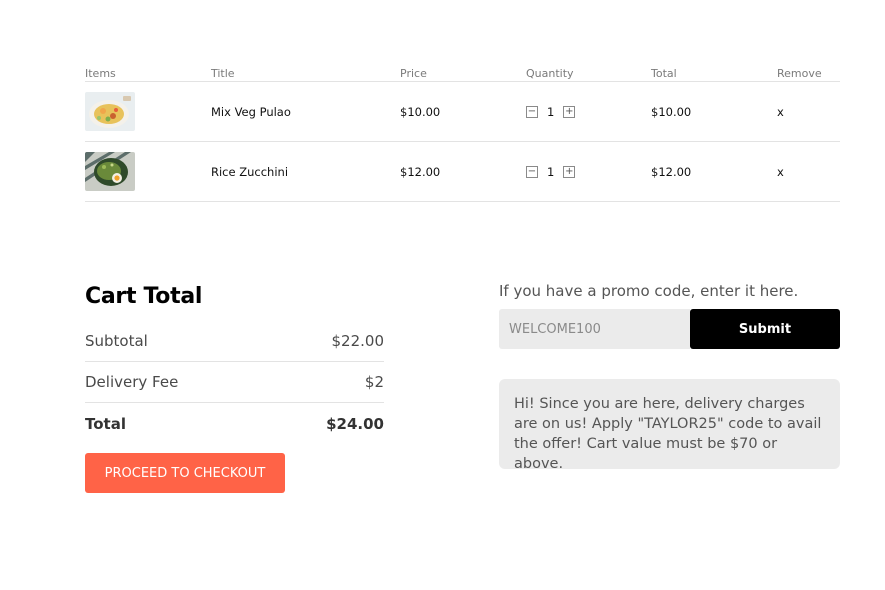  Describe the element at coordinates (110, 111) in the screenshot. I see `food-pulao-image` at that location.